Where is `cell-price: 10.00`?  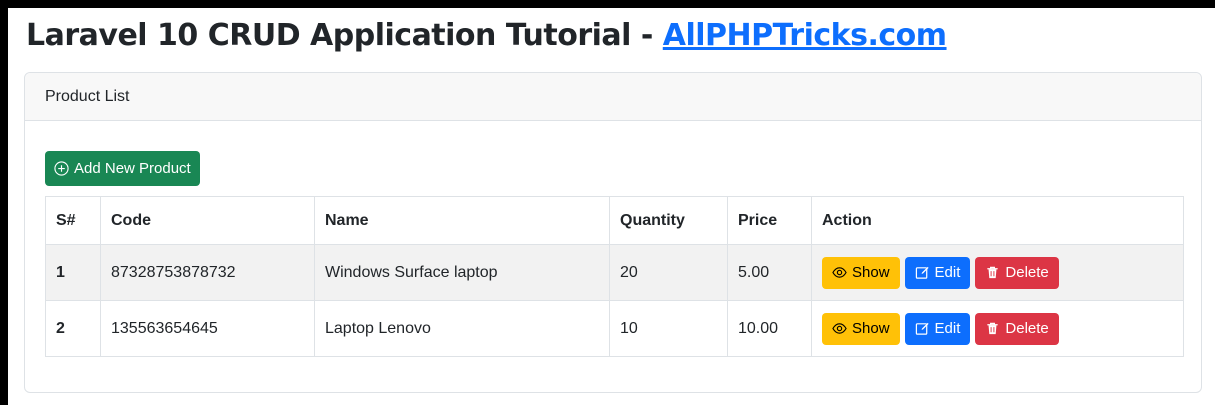 cell-price: 10.00 is located at coordinates (769, 328).